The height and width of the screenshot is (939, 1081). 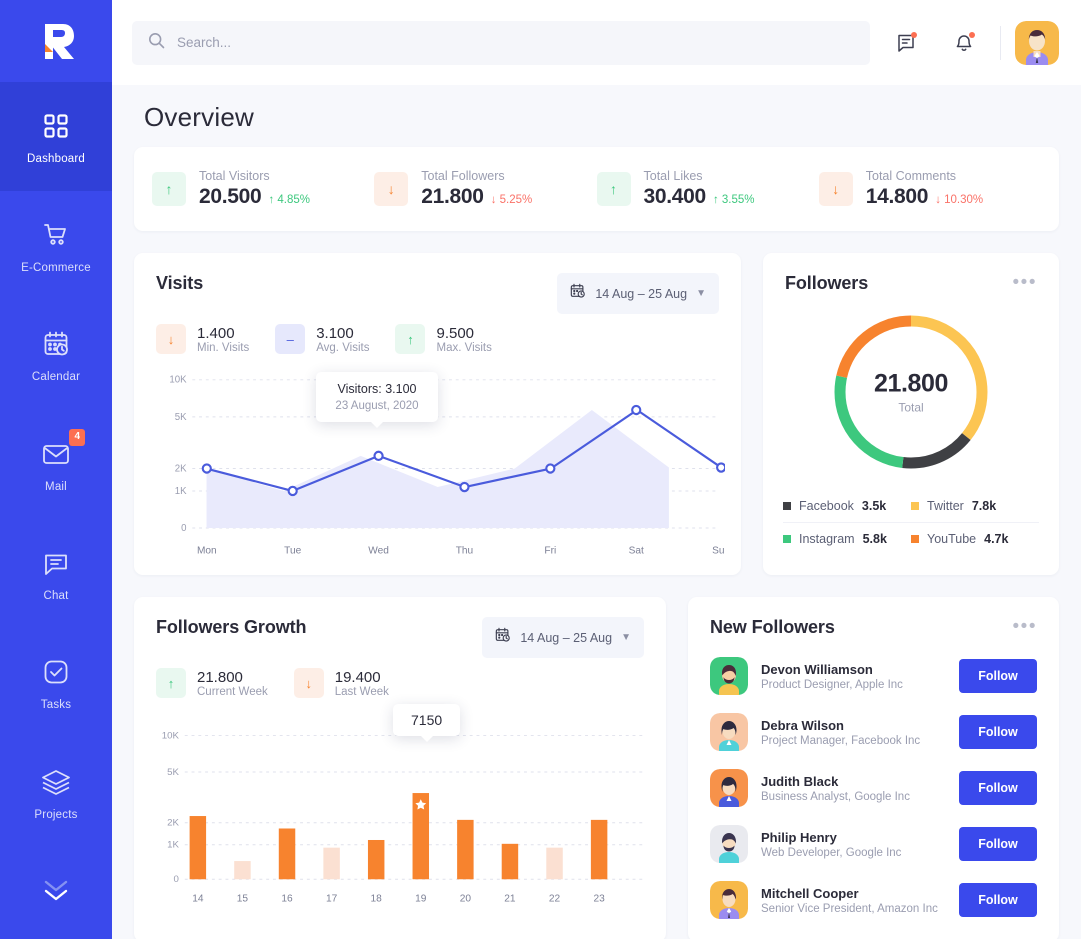 What do you see at coordinates (827, 539) in the screenshot?
I see `legend-name: Instagram` at bounding box center [827, 539].